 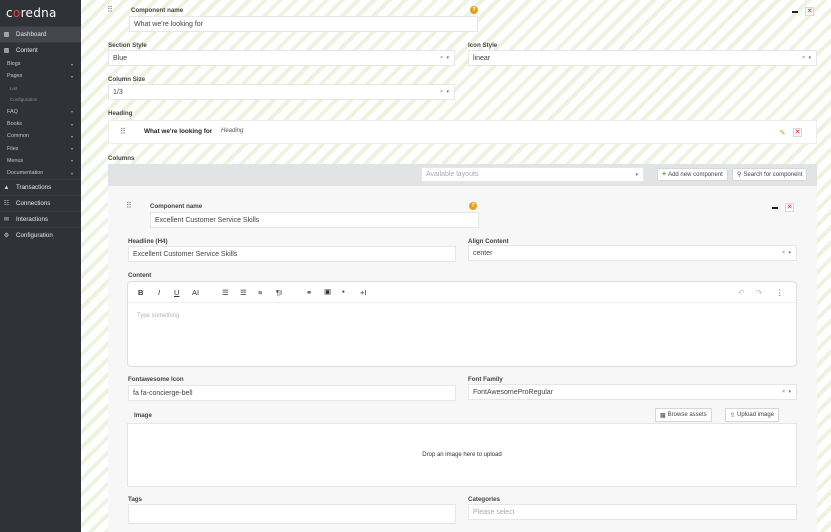 What do you see at coordinates (40, 124) in the screenshot?
I see `sidebar-item-books: Books ▾` at bounding box center [40, 124].